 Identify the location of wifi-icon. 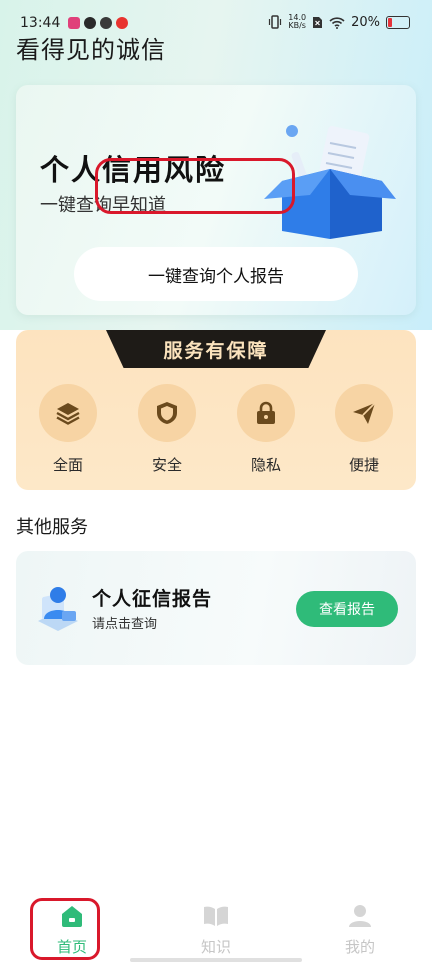
(337, 22).